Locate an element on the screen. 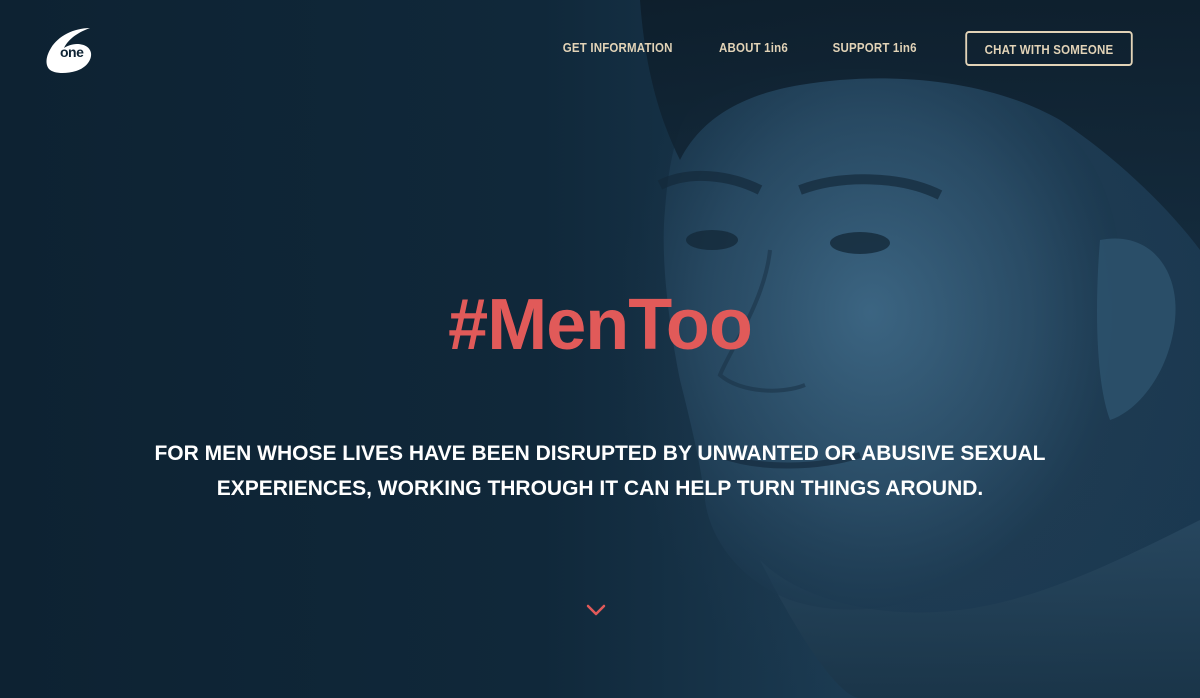 Image resolution: width=1200 pixels, height=698 pixels. nav-support: SUPPORT 1in6 is located at coordinates (874, 48).